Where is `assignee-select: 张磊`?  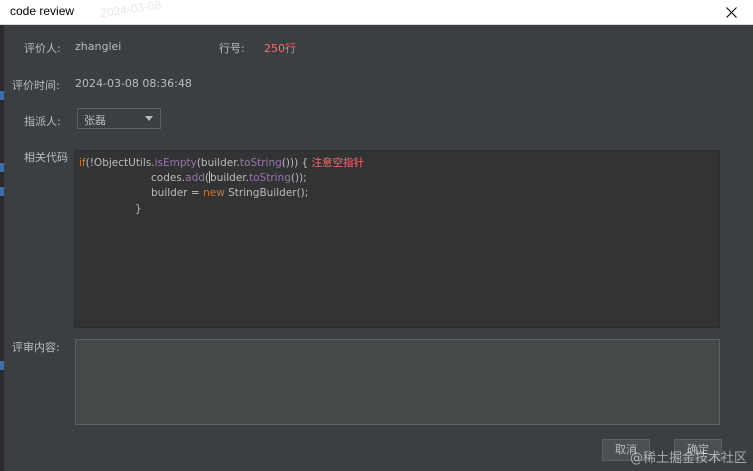
assignee-select: 张磊 is located at coordinates (119, 118).